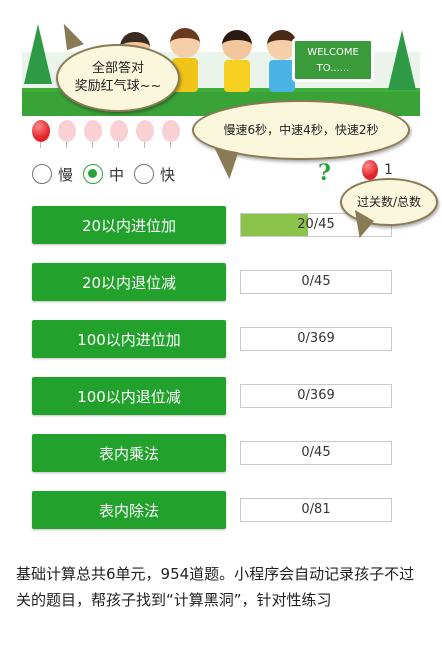 This screenshot has width=442, height=646. What do you see at coordinates (237, 76) in the screenshot?
I see `kid-body` at bounding box center [237, 76].